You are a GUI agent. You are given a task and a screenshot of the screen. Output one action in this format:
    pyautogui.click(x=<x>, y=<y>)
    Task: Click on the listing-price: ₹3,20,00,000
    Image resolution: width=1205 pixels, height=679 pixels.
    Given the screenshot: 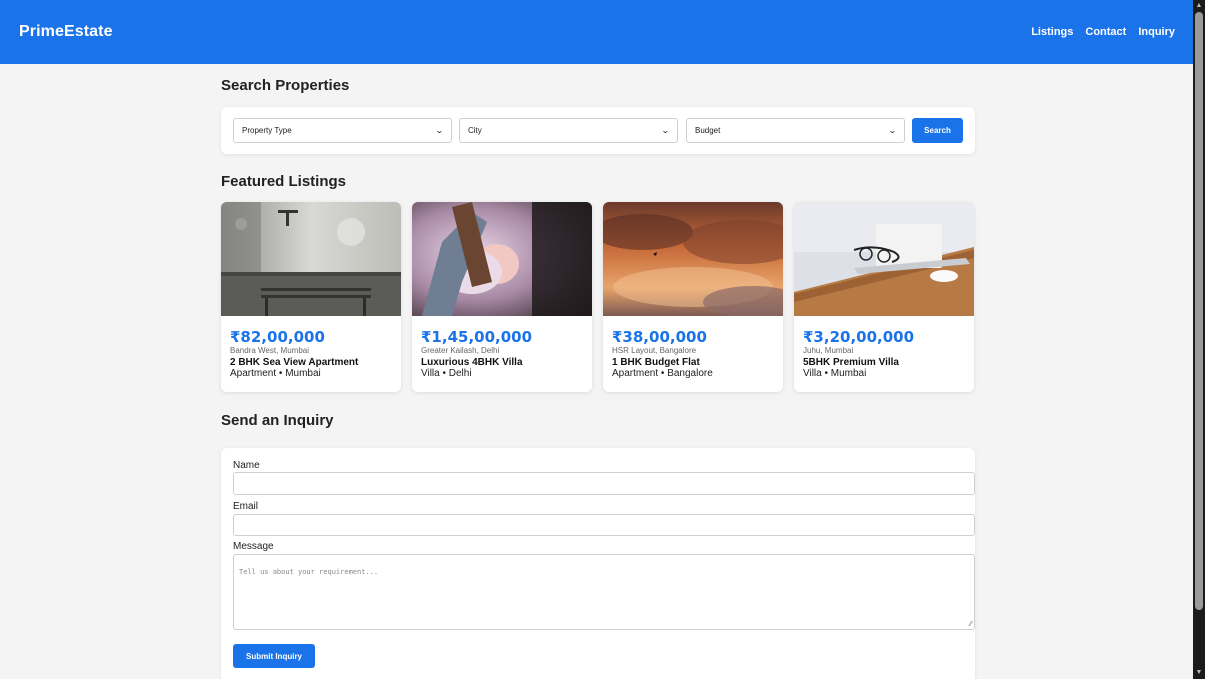 What is the action you would take?
    pyautogui.click(x=859, y=337)
    